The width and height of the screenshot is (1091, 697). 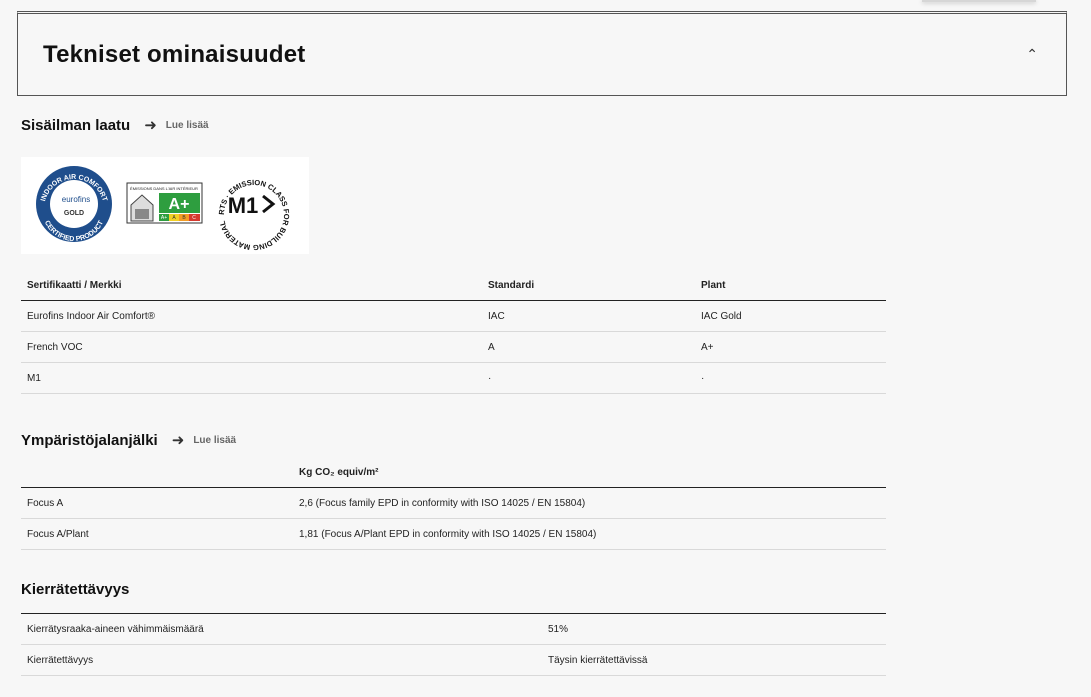 I want to click on column-header: Plant, so click(x=790, y=285).